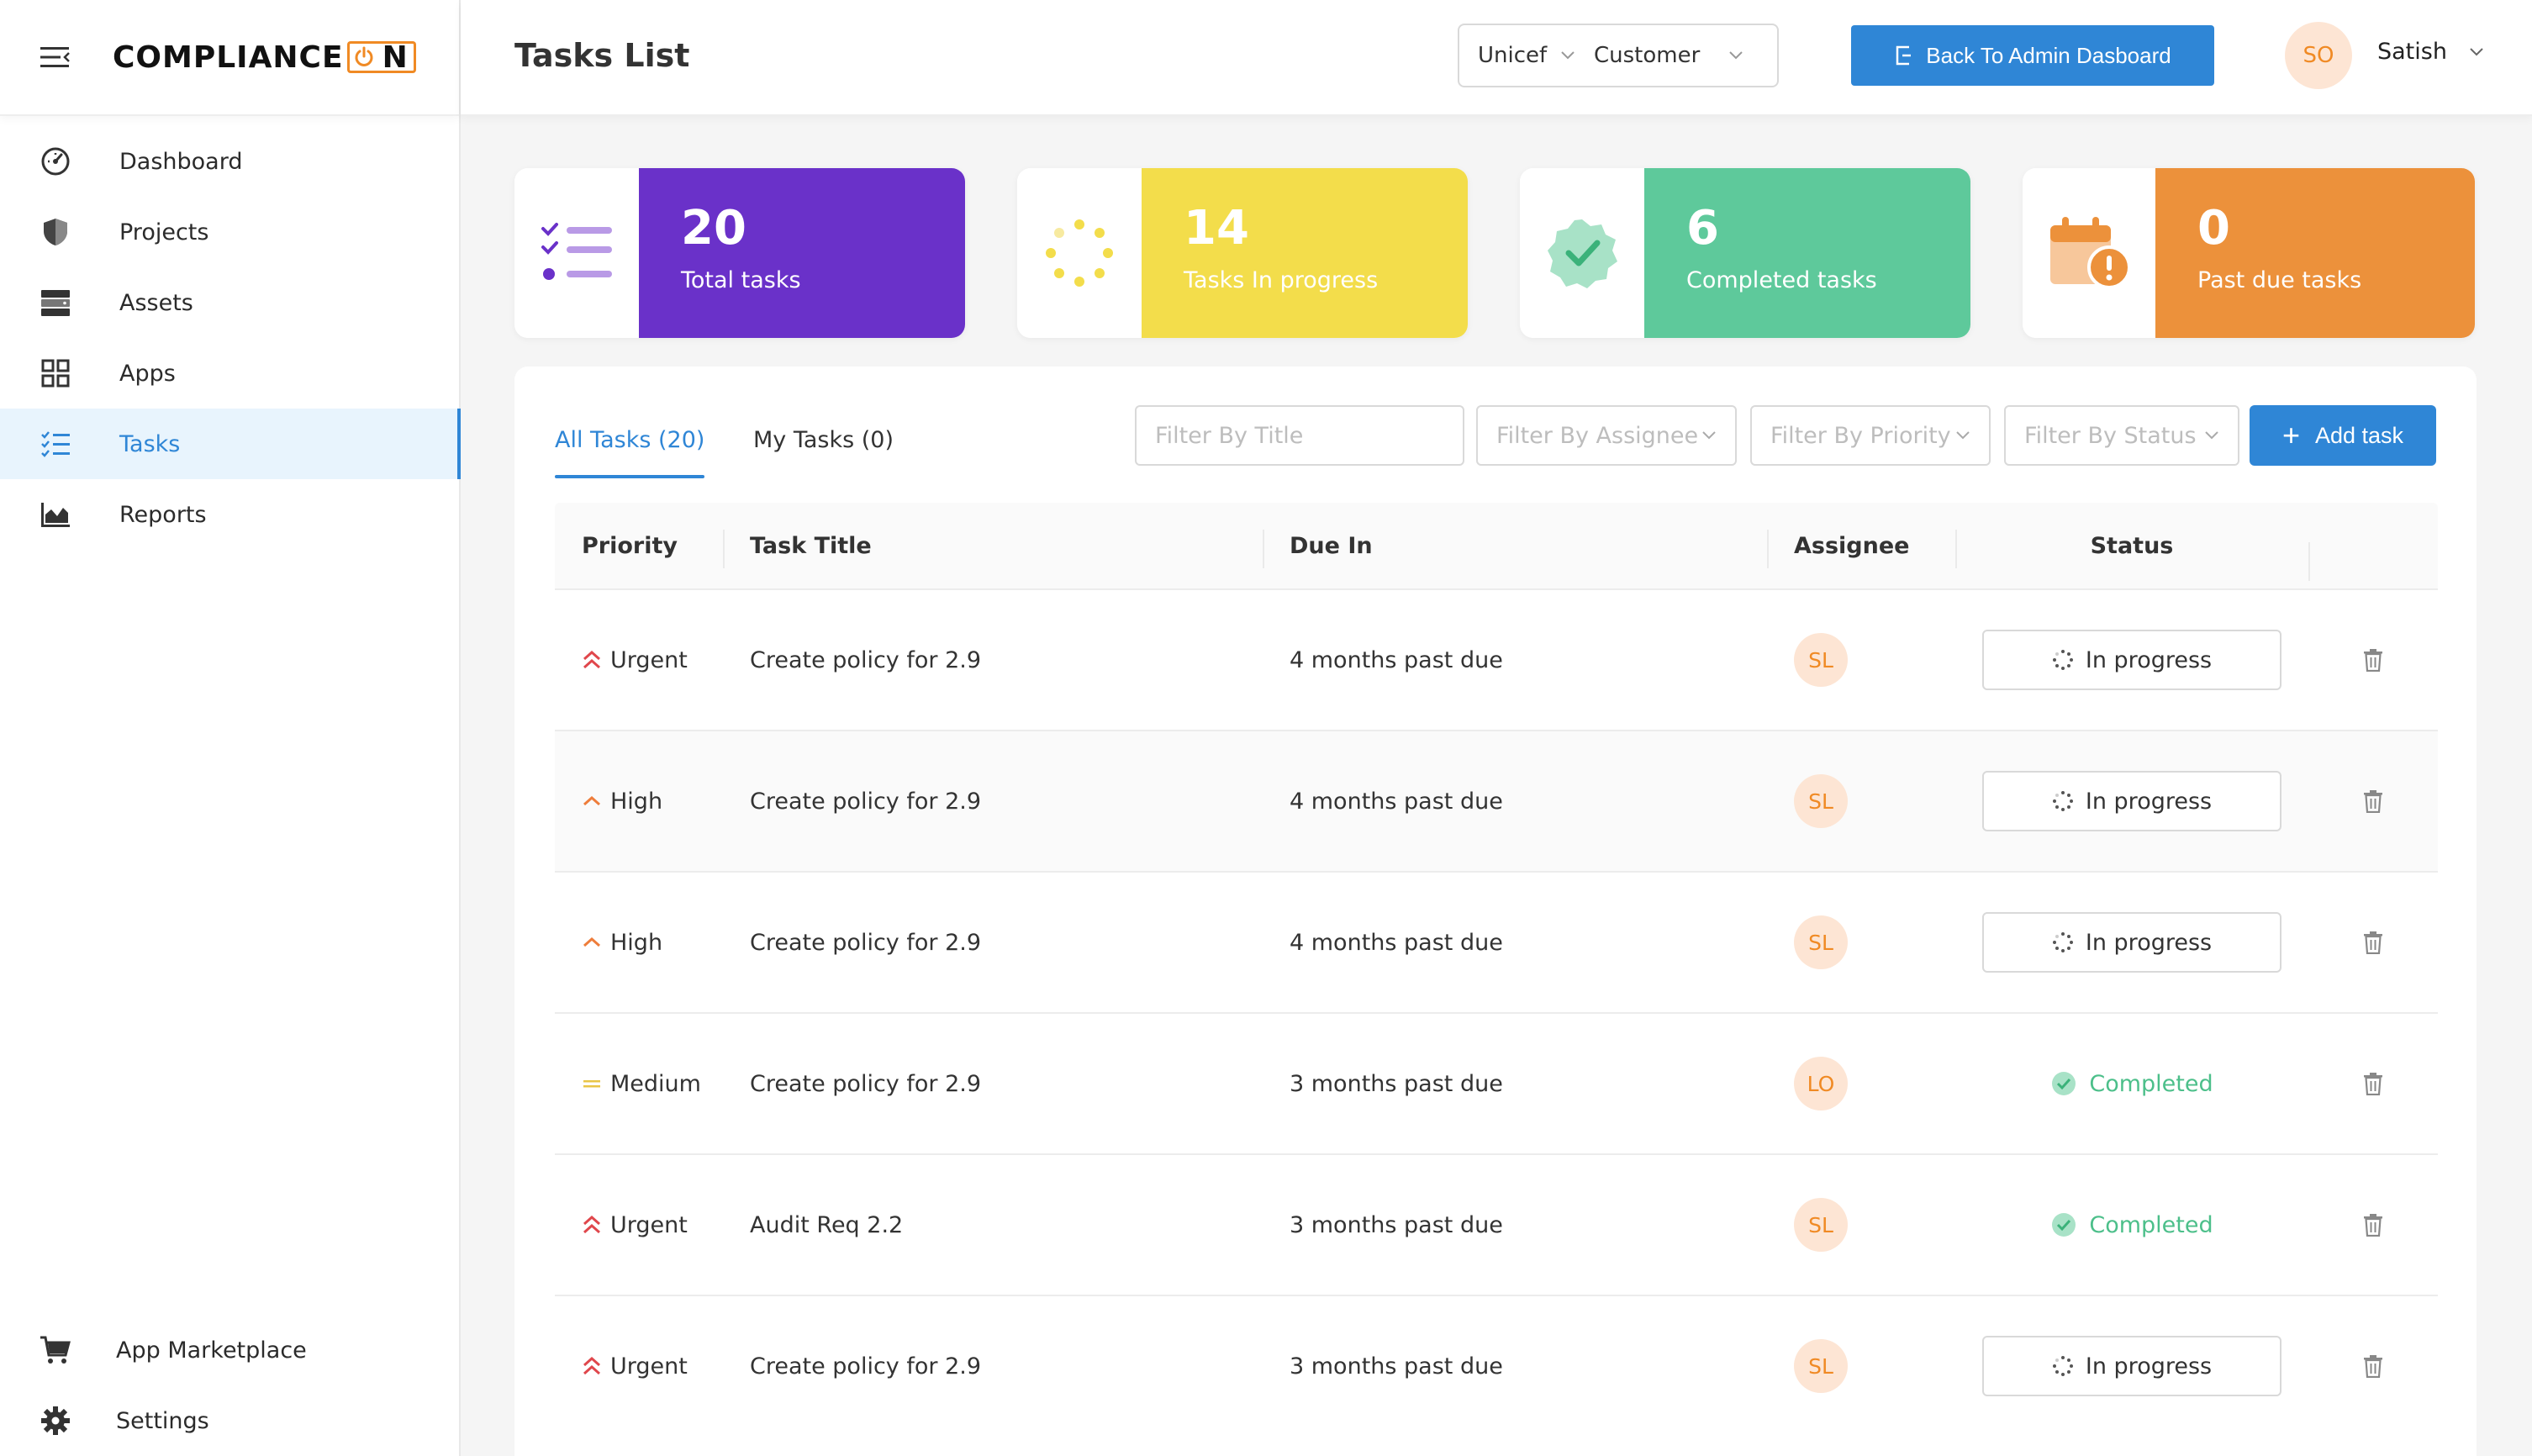 The image size is (2532, 1456). Describe the element at coordinates (230, 444) in the screenshot. I see `sidebar-item-tasks: Tasks` at that location.